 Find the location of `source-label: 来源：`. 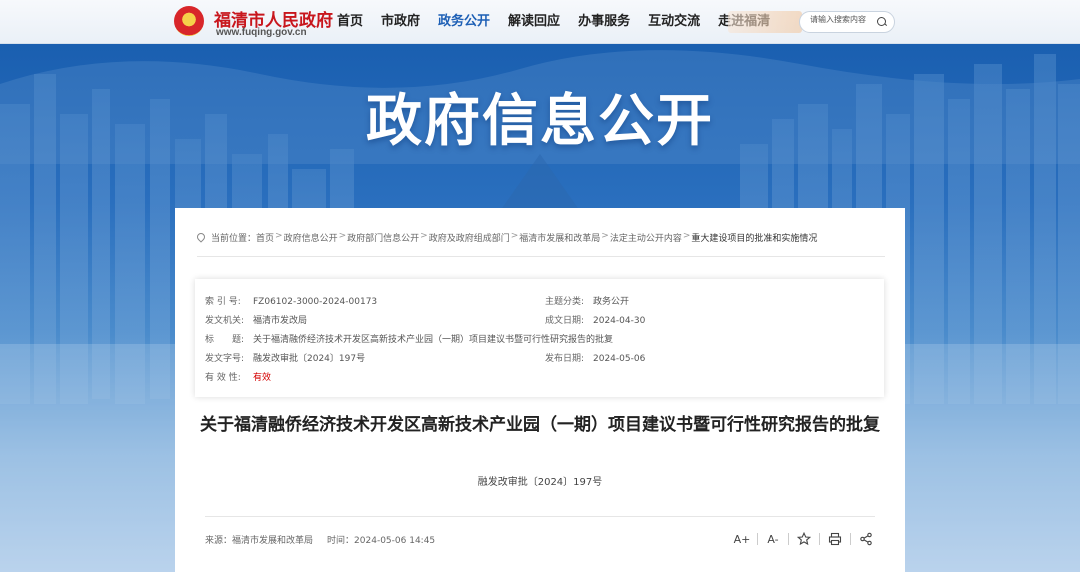

source-label: 来源： is located at coordinates (219, 541).